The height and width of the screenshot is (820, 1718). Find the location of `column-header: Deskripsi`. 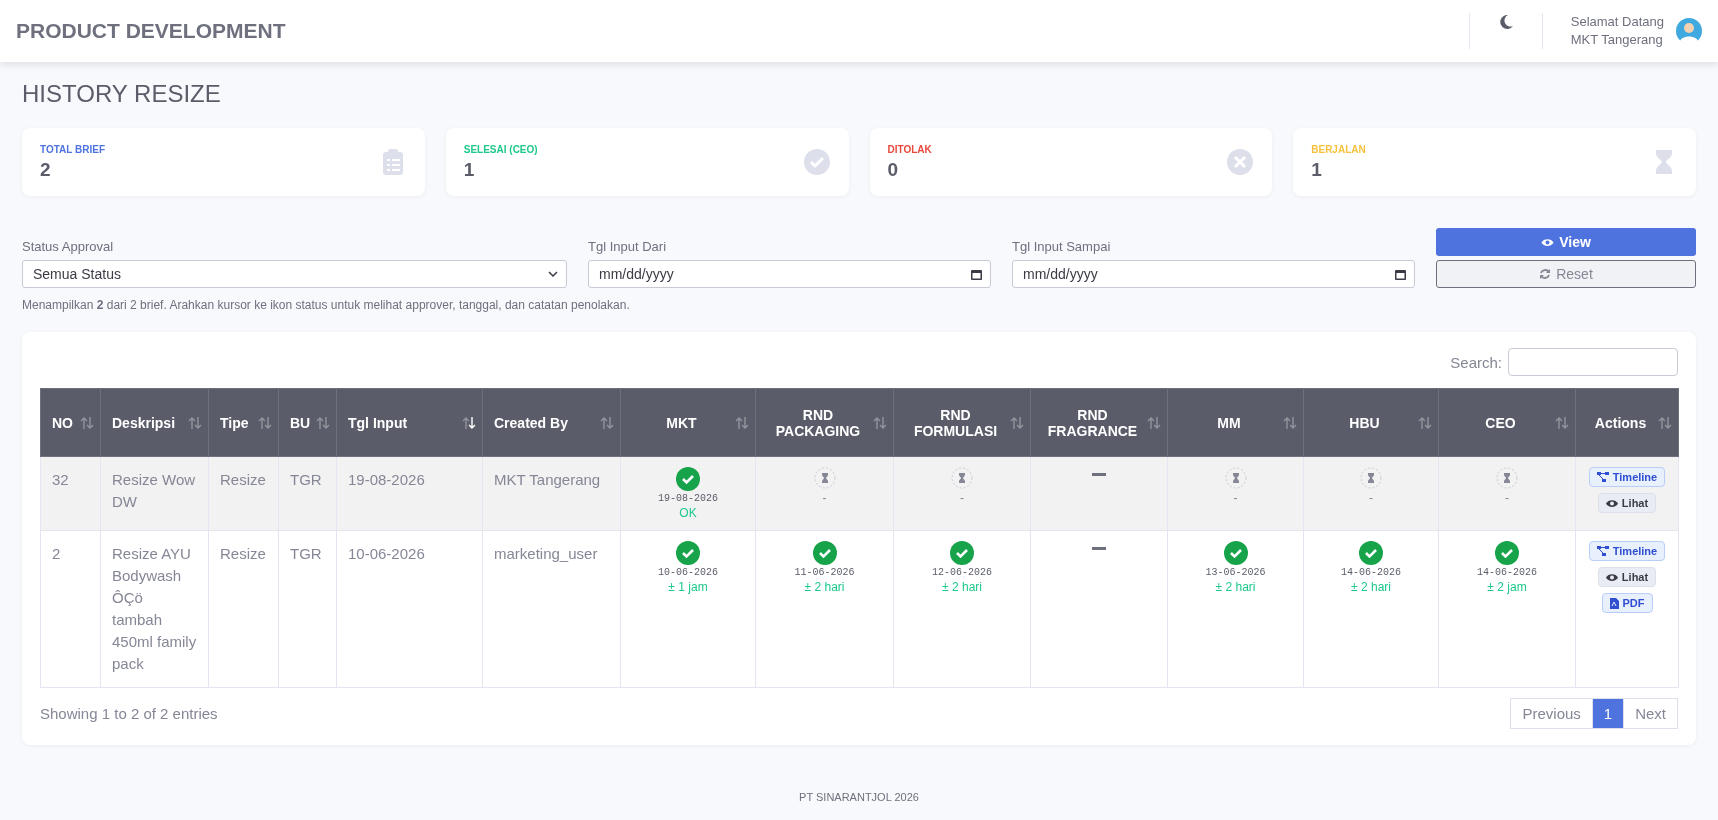

column-header: Deskripsi is located at coordinates (154, 422).